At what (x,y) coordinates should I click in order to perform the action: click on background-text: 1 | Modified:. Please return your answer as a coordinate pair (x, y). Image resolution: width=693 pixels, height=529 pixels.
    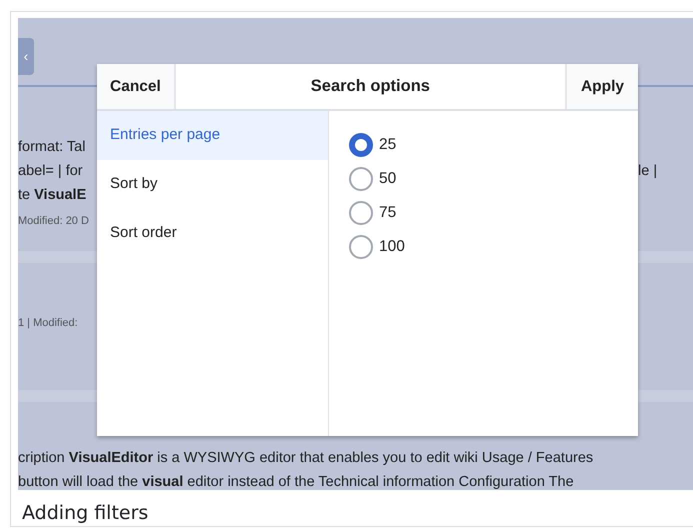
    Looking at the image, I should click on (48, 323).